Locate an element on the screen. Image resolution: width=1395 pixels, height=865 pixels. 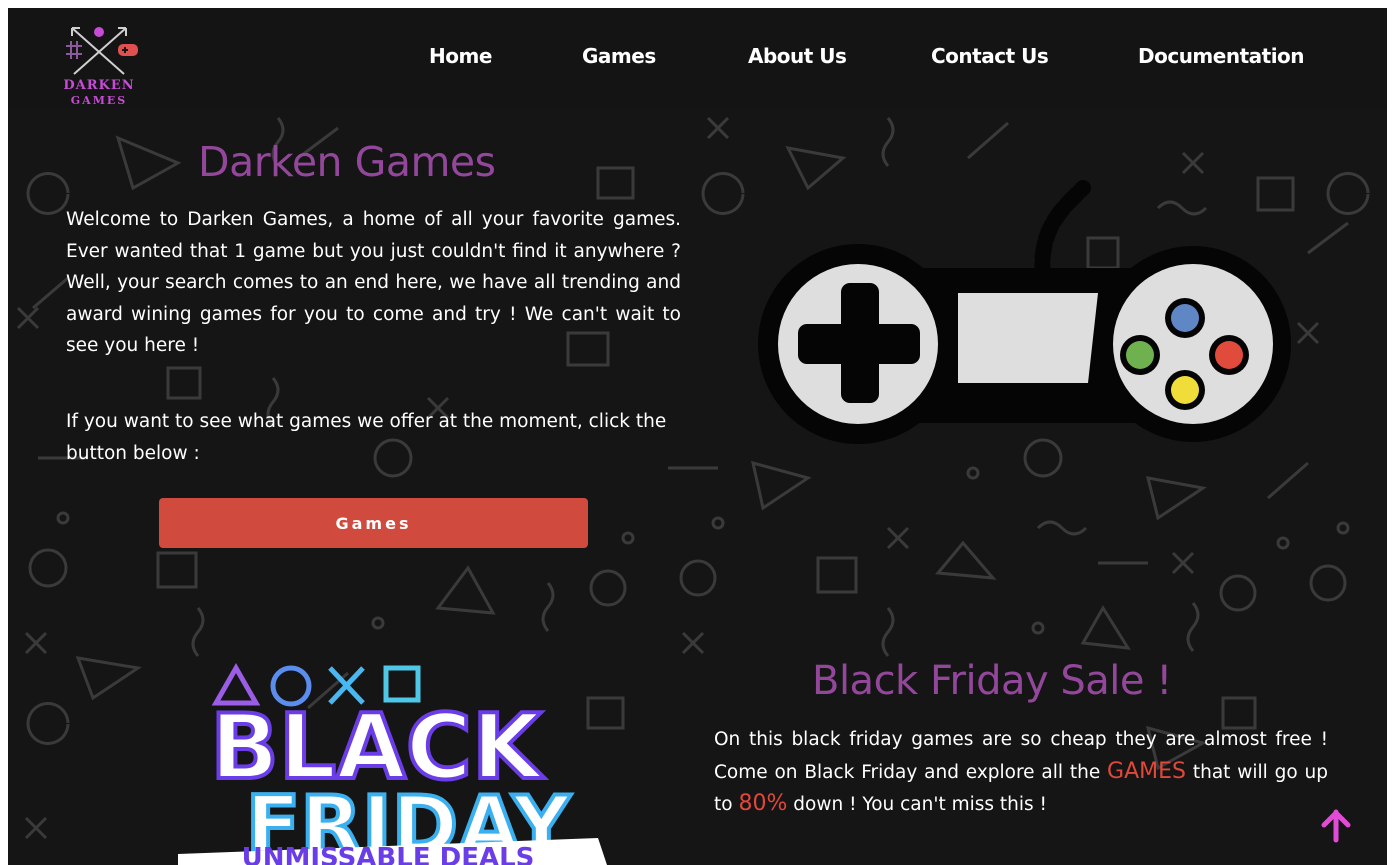
crossed-arrows-logo-icon is located at coordinates (102, 51).